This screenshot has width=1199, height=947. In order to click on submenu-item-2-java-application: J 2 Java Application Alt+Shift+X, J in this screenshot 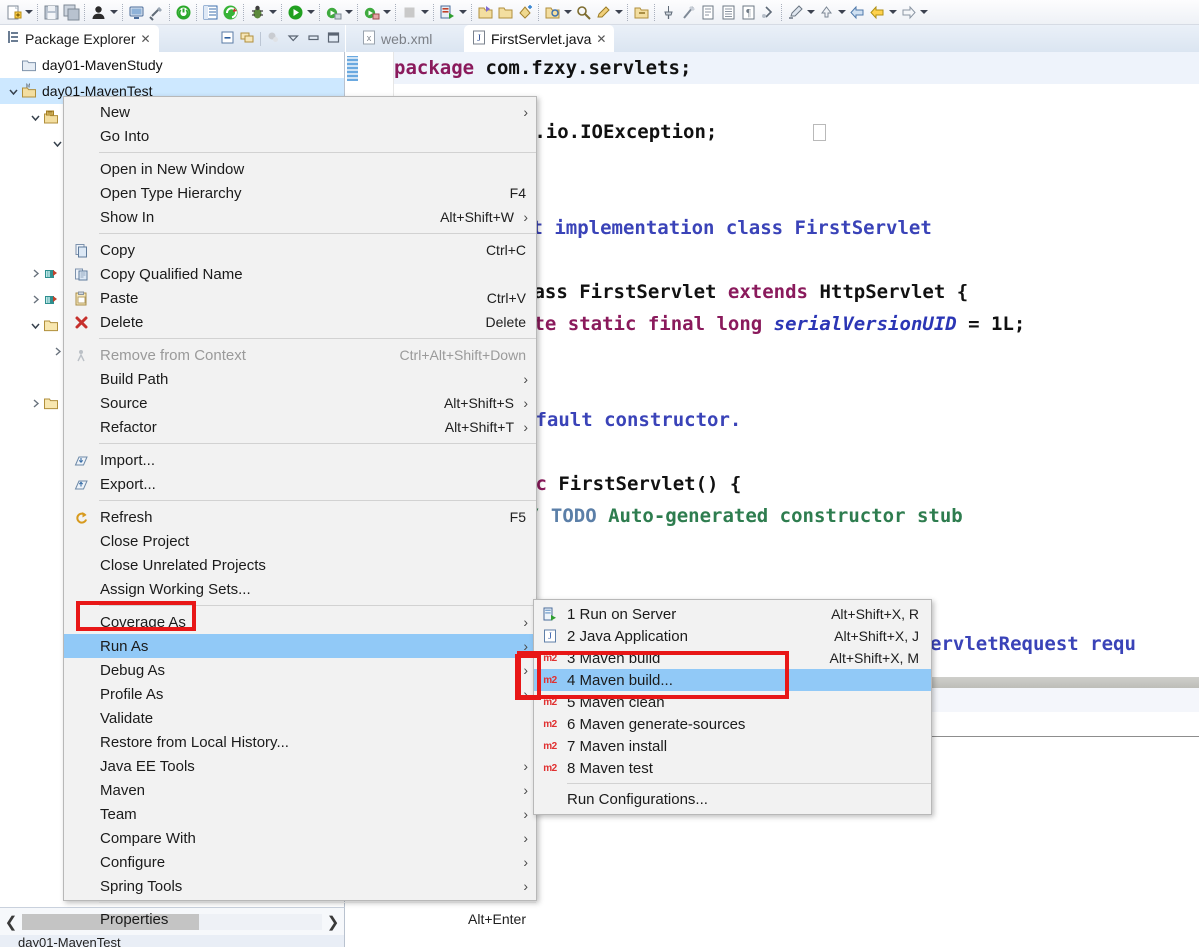, I will do `click(732, 636)`.